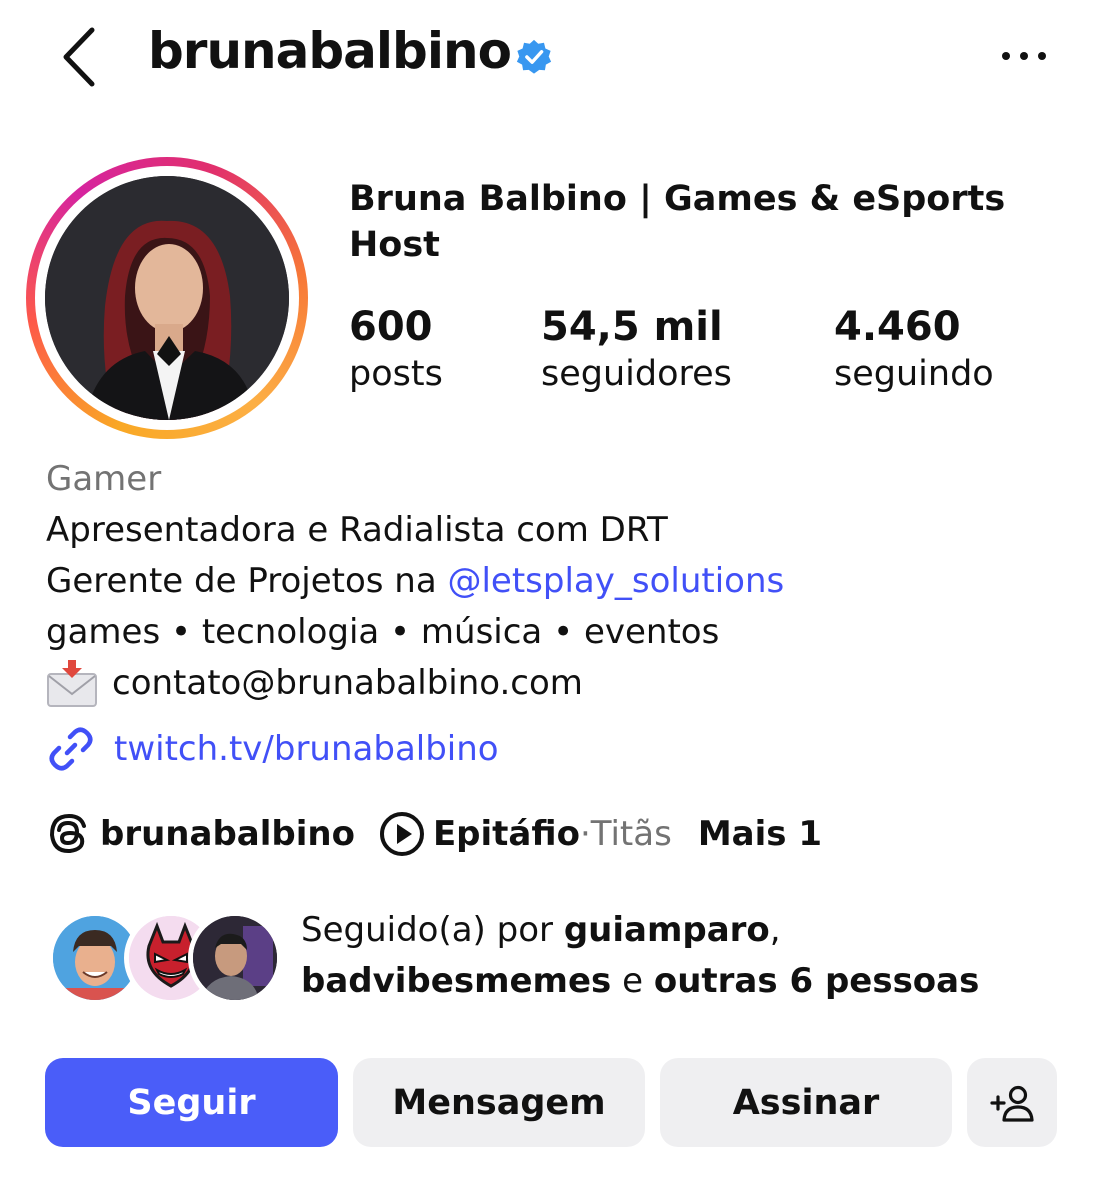 The width and height of the screenshot is (1103, 1200). I want to click on profile-category: Gamer, so click(104, 479).